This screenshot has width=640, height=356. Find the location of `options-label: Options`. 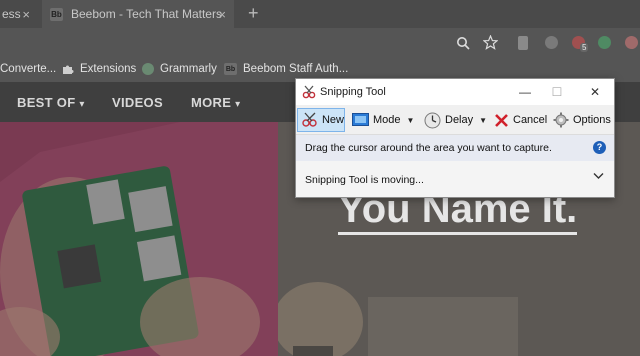

options-label: Options is located at coordinates (592, 120).